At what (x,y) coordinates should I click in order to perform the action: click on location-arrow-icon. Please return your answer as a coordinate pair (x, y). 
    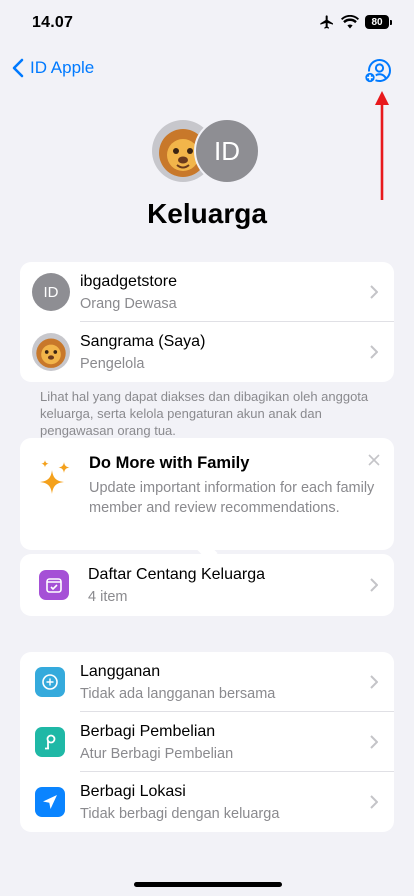
    Looking at the image, I should click on (50, 802).